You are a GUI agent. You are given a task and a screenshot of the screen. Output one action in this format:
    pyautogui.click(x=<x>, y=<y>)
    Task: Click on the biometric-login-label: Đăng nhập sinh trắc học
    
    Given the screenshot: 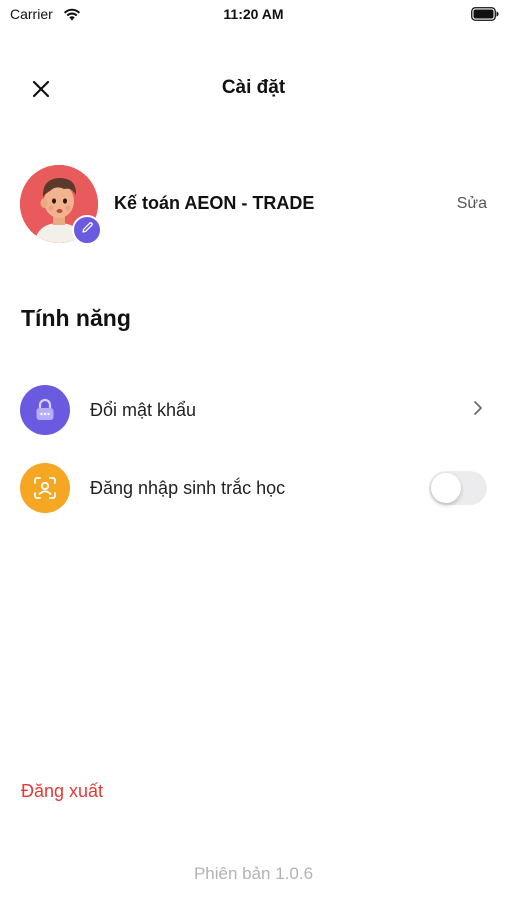 What is the action you would take?
    pyautogui.click(x=188, y=487)
    